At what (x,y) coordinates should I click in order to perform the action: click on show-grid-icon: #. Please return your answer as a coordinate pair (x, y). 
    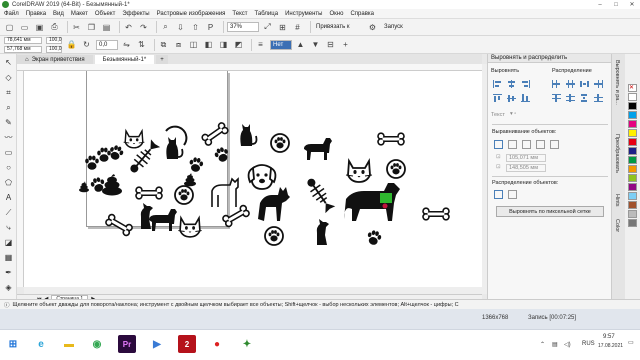
    Looking at the image, I should click on (297, 27).